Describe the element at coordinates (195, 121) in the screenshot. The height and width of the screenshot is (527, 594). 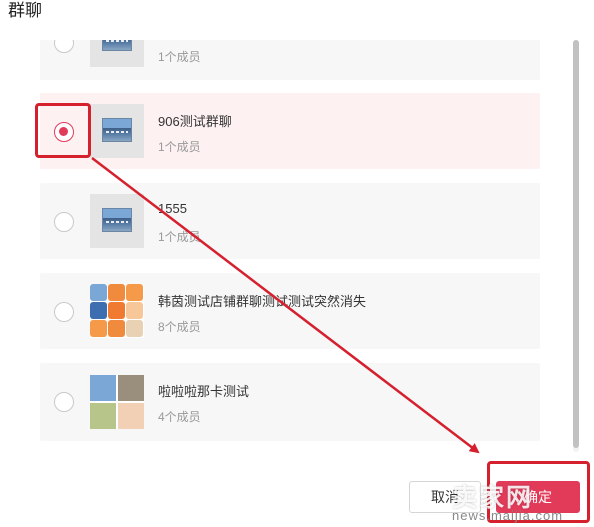
I see `group-name: 906测试群聊` at that location.